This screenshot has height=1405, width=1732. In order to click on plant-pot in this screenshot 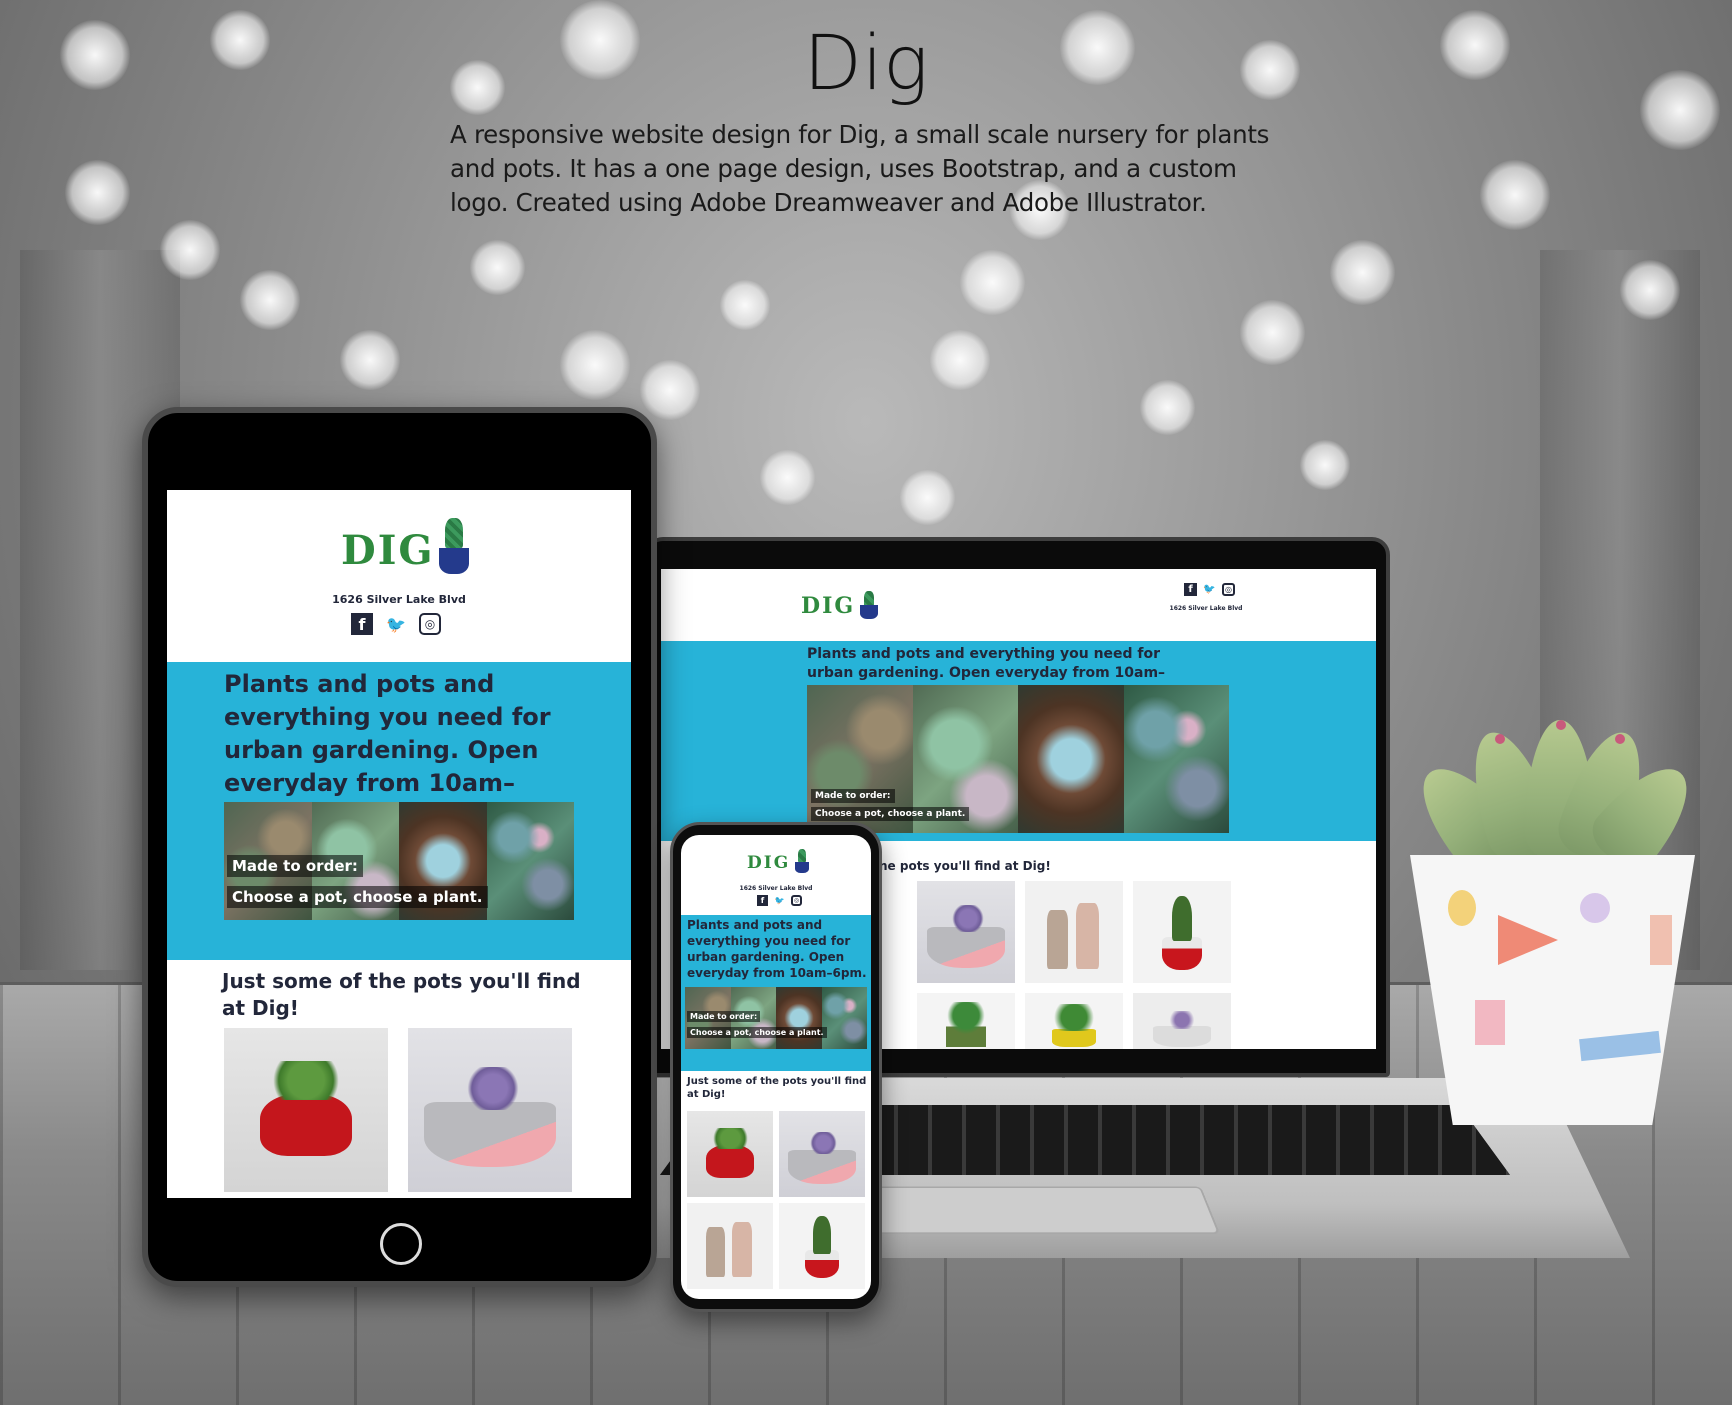, I will do `click(1552, 990)`.